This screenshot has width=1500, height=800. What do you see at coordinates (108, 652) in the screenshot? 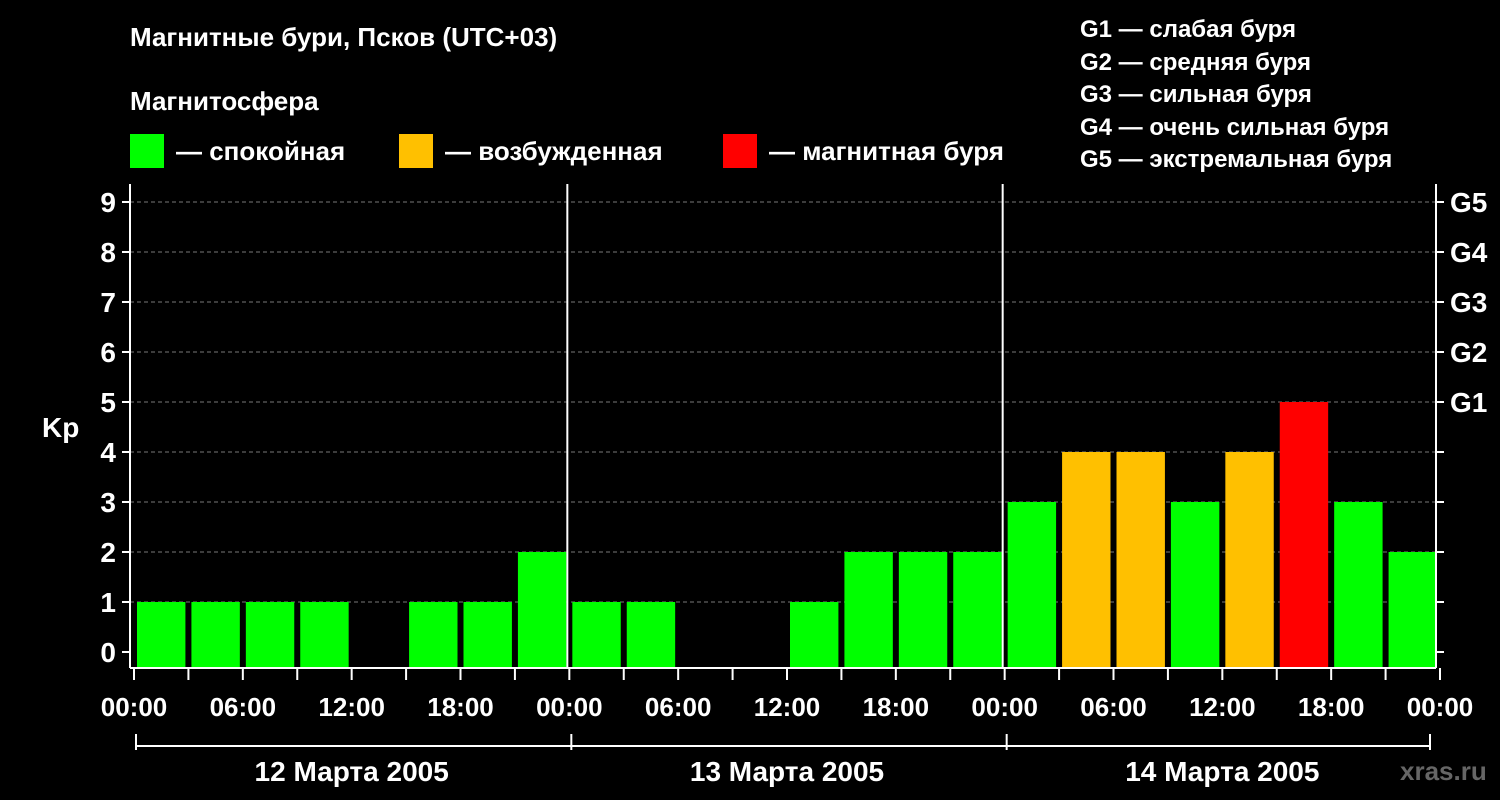
I see `y-tick-label: 0` at bounding box center [108, 652].